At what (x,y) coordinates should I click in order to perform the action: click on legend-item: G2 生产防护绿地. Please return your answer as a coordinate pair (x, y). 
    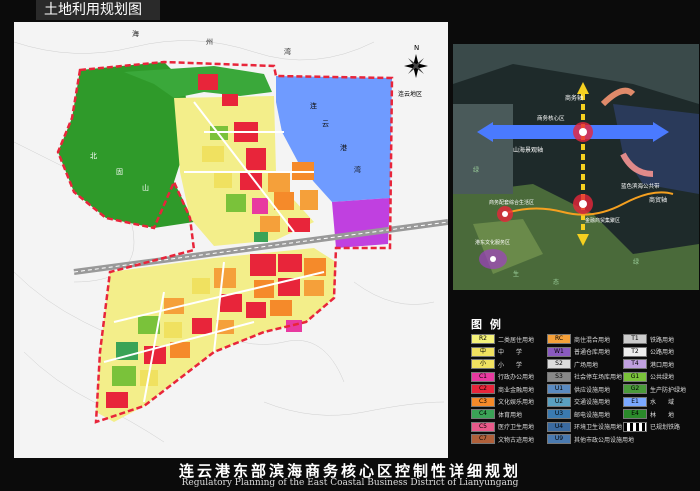
    Looking at the image, I should click on (654, 389).